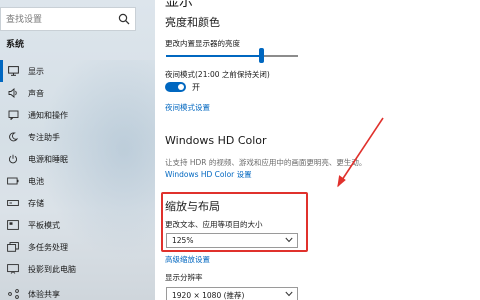 This screenshot has height=300, width=480. Describe the element at coordinates (77, 159) in the screenshot. I see `sidebar-item-power: 电源和睡眠` at that location.